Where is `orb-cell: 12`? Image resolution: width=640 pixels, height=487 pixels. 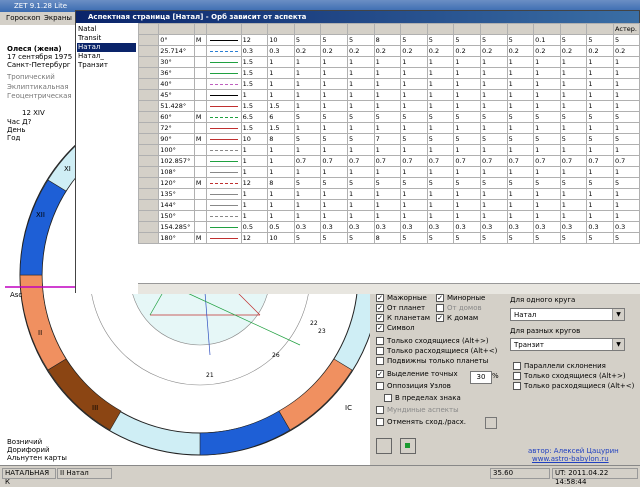
orb-cell: 12 is located at coordinates (254, 183).